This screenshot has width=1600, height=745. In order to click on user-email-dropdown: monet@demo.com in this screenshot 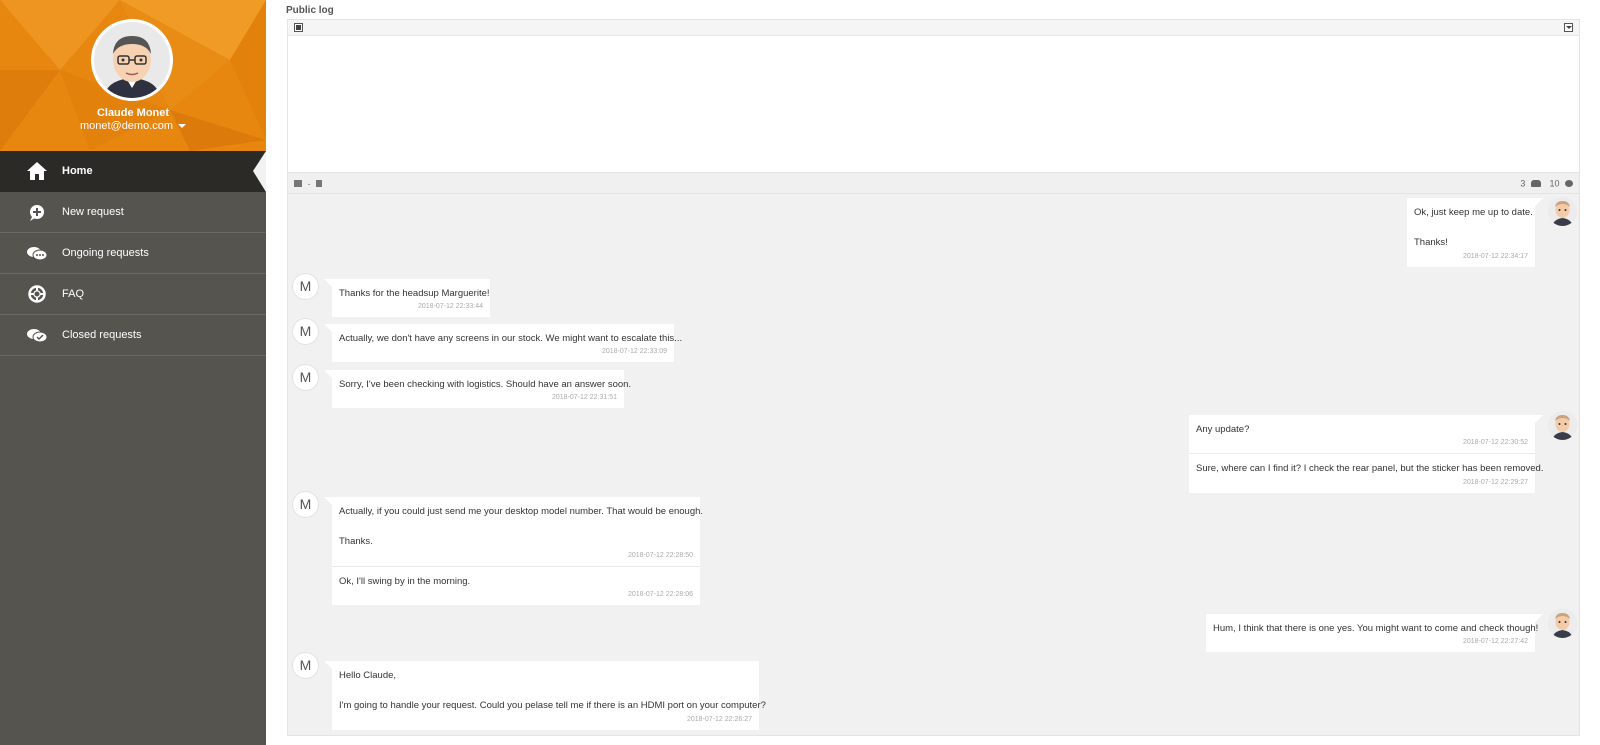, I will do `click(133, 126)`.